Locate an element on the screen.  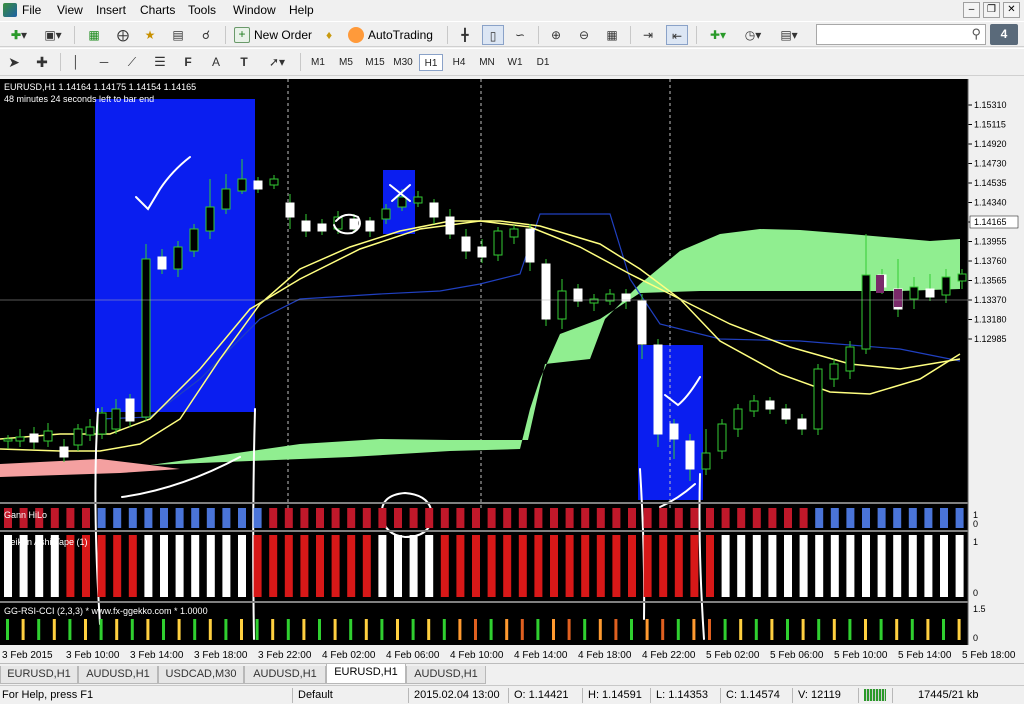
time-label: 5 Feb 14:00 is located at coordinates (925, 655).